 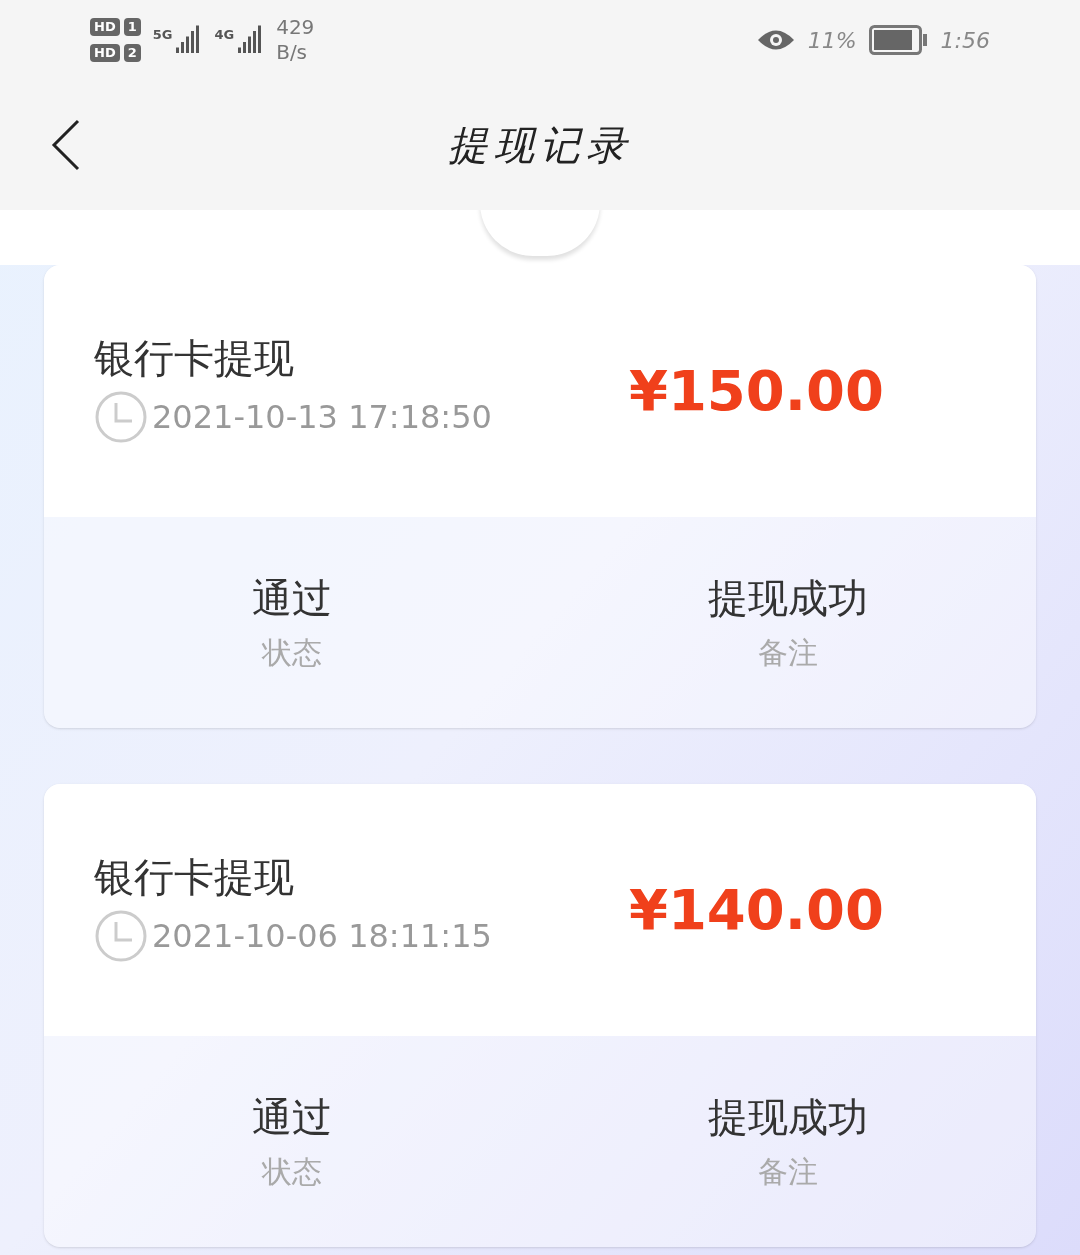 What do you see at coordinates (756, 910) in the screenshot?
I see `amount: ¥140.00` at bounding box center [756, 910].